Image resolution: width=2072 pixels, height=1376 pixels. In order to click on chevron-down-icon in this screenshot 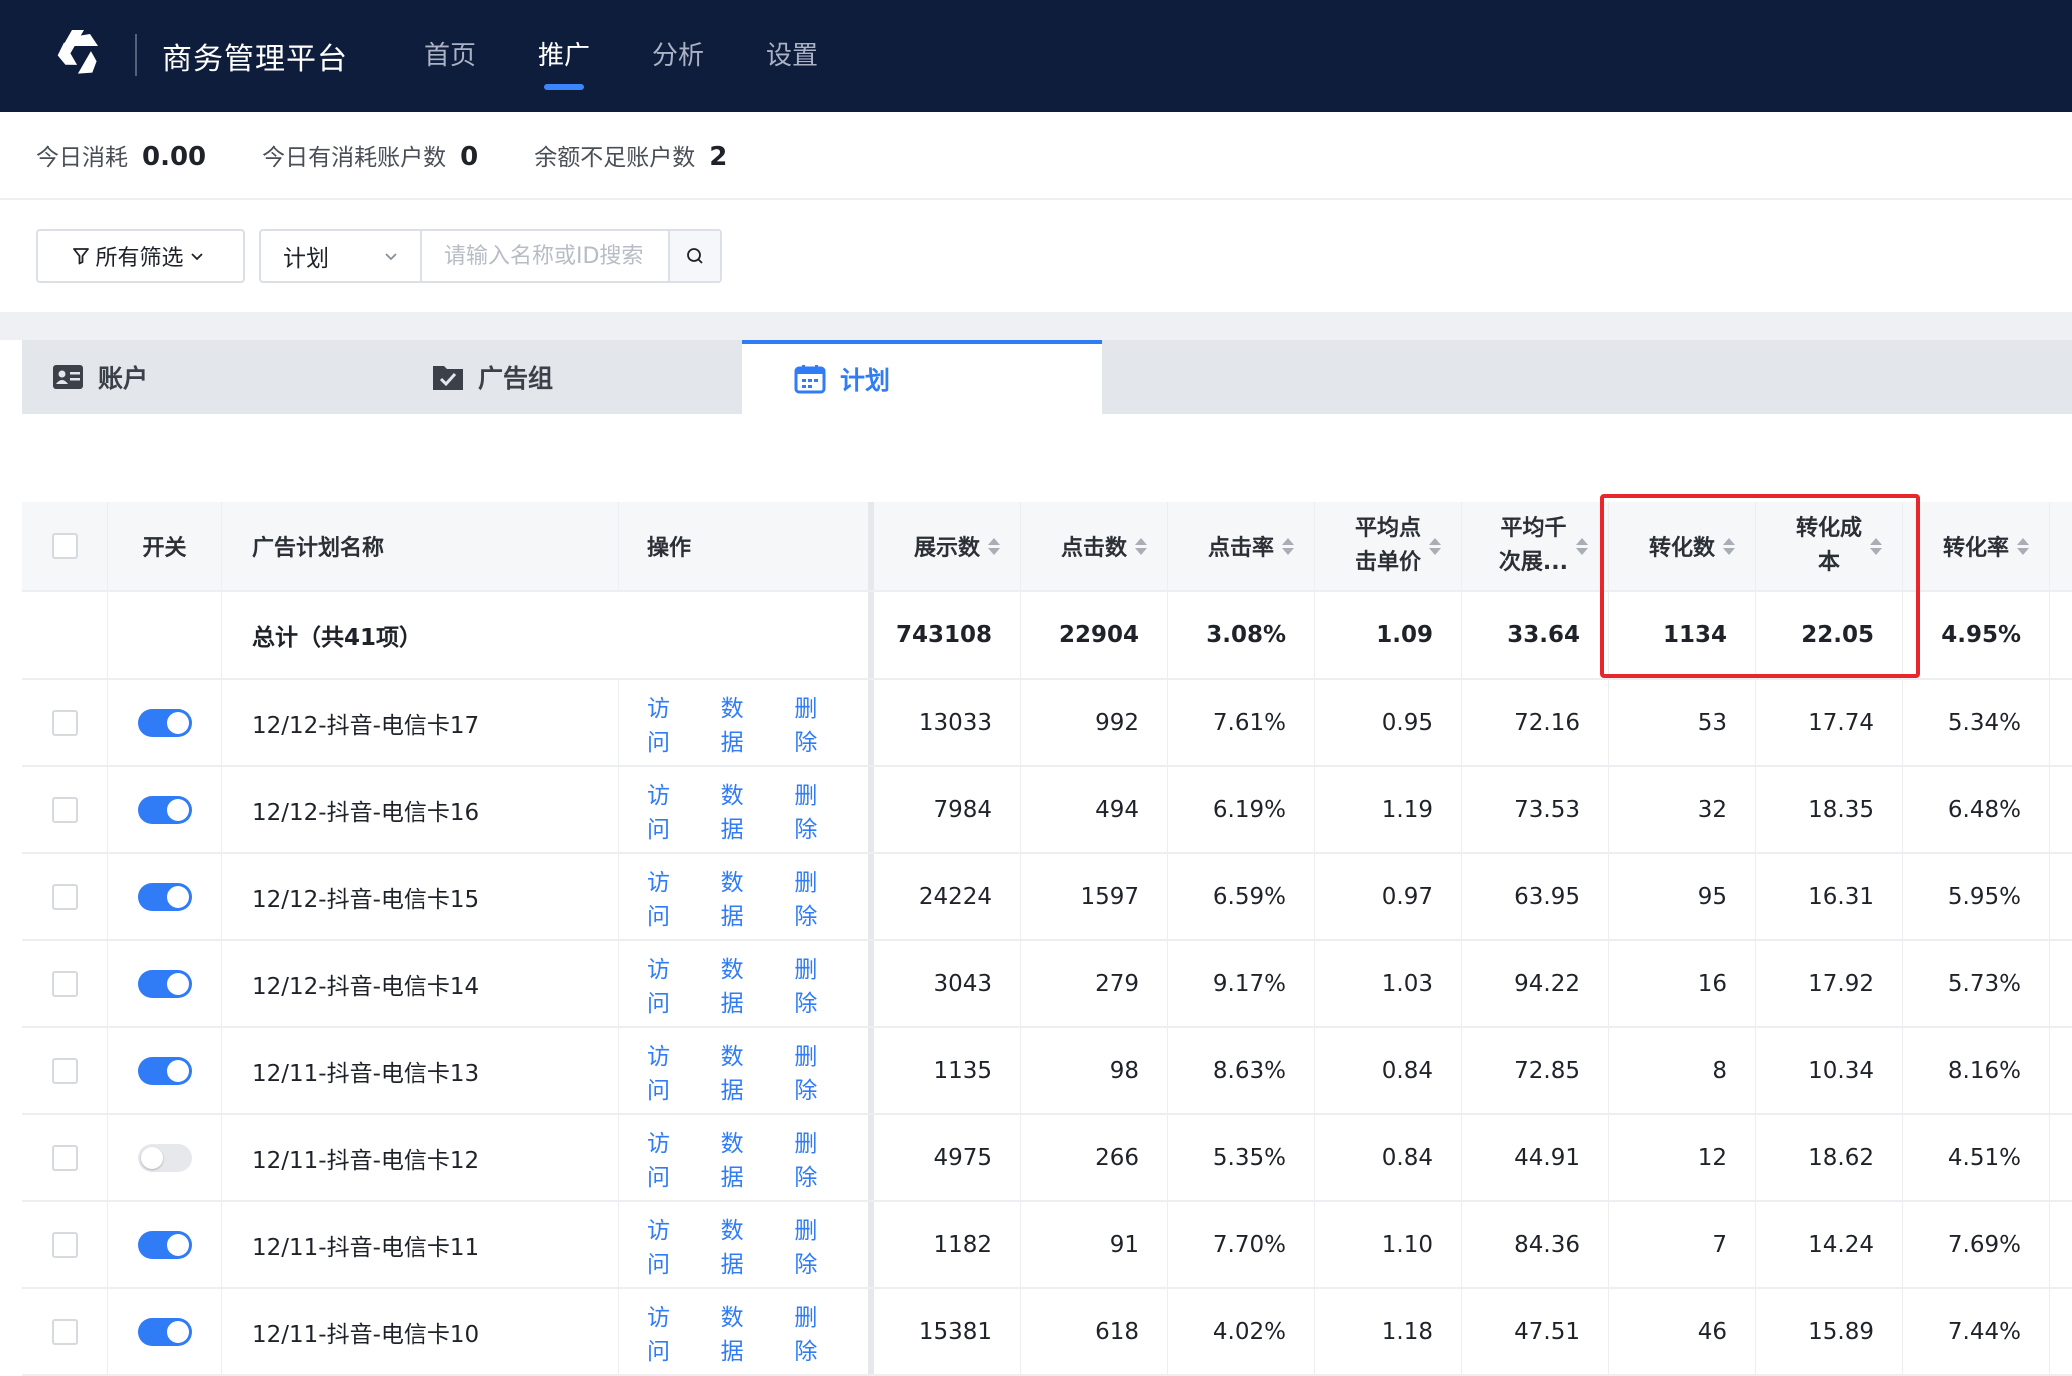, I will do `click(196, 257)`.